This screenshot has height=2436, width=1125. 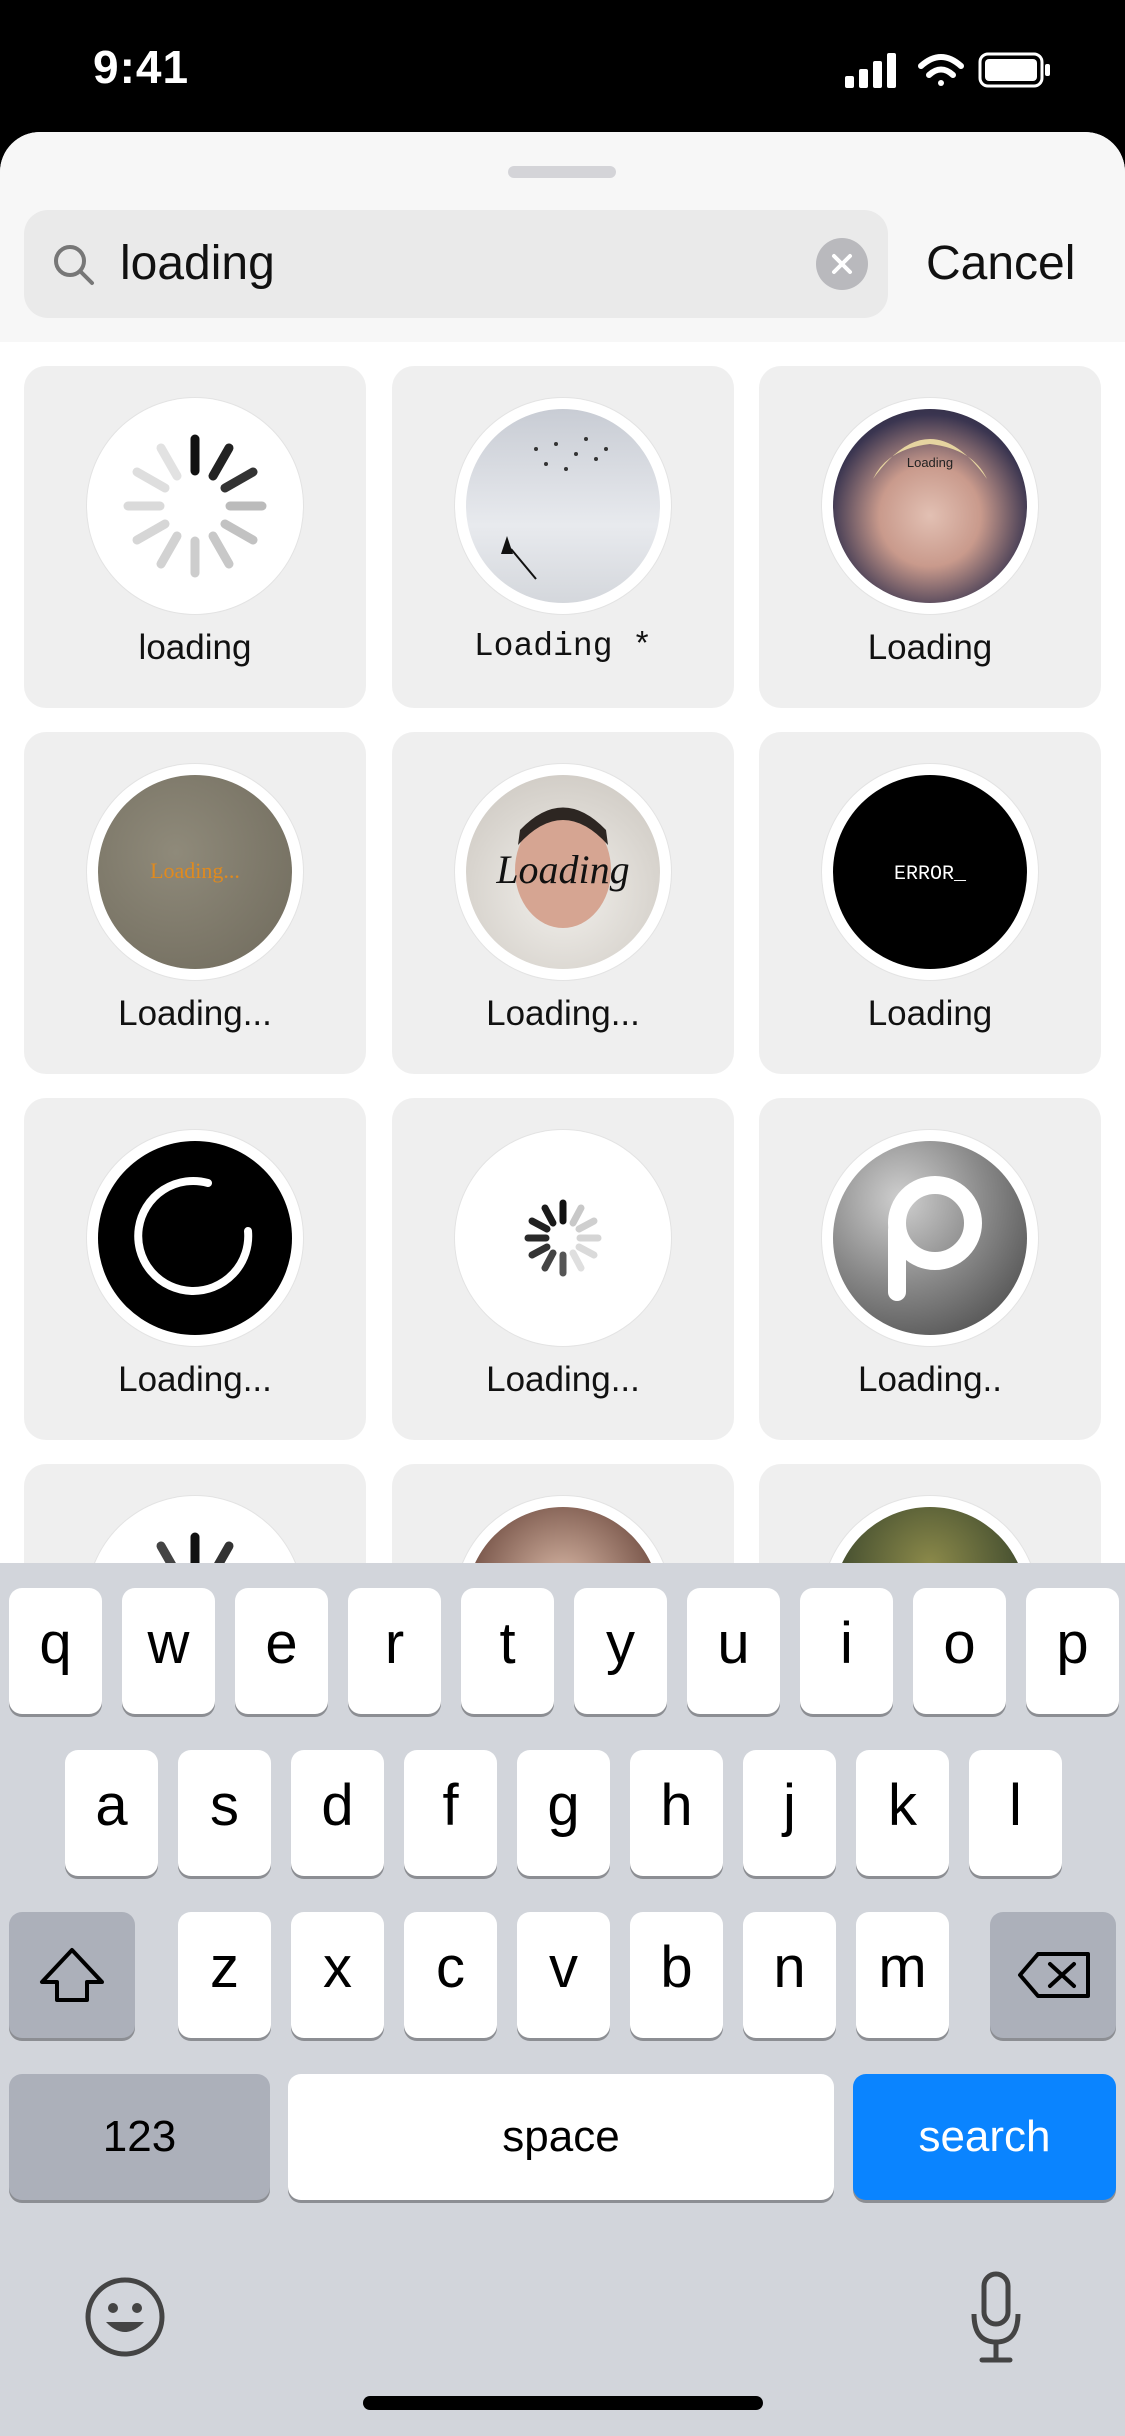 What do you see at coordinates (561, 2137) in the screenshot?
I see `space-key: space` at bounding box center [561, 2137].